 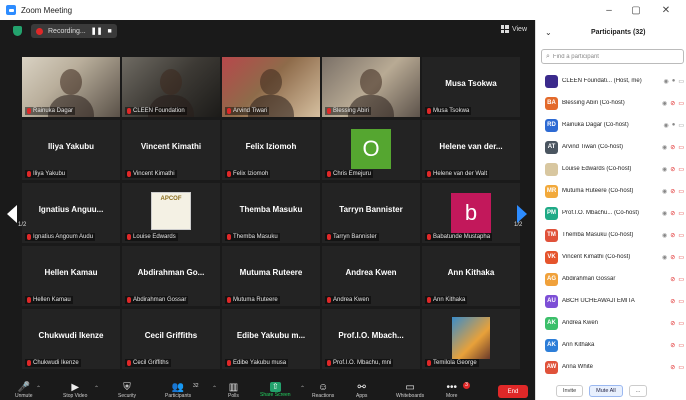 What do you see at coordinates (171, 213) in the screenshot?
I see `participant-tile: APCOF Louise Edwards` at bounding box center [171, 213].